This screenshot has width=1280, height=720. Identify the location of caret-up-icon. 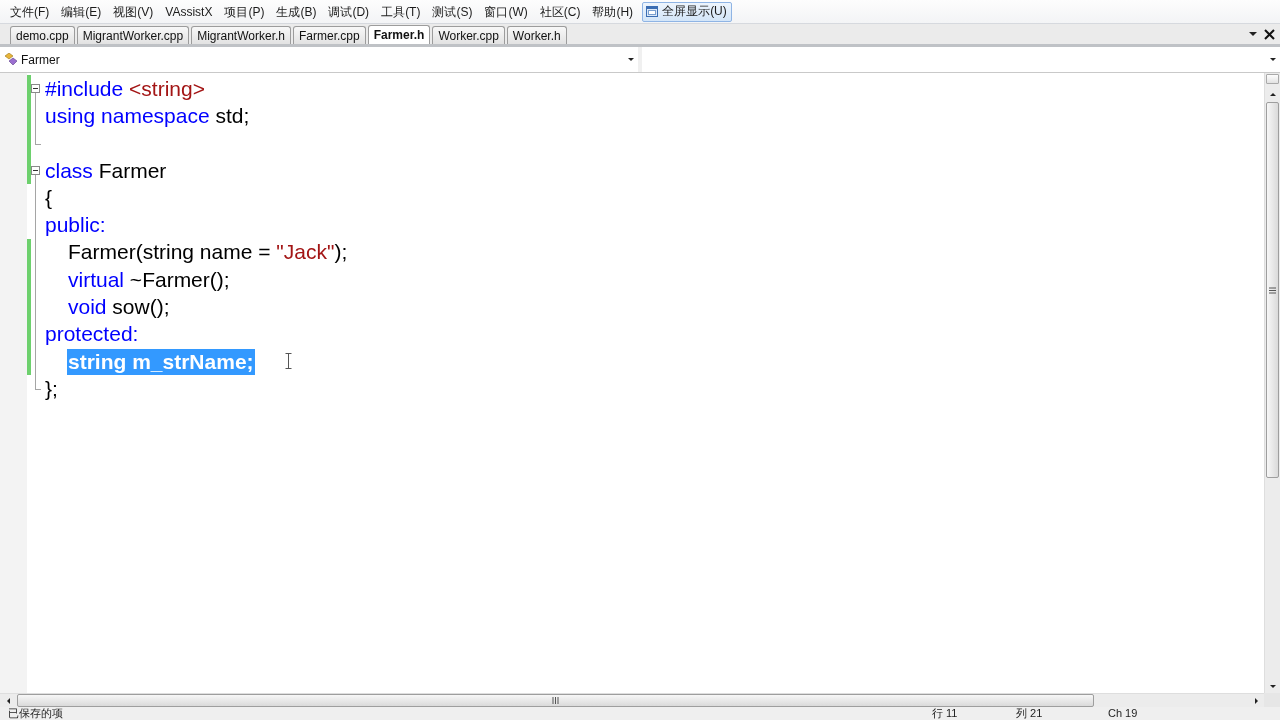
(1272, 94).